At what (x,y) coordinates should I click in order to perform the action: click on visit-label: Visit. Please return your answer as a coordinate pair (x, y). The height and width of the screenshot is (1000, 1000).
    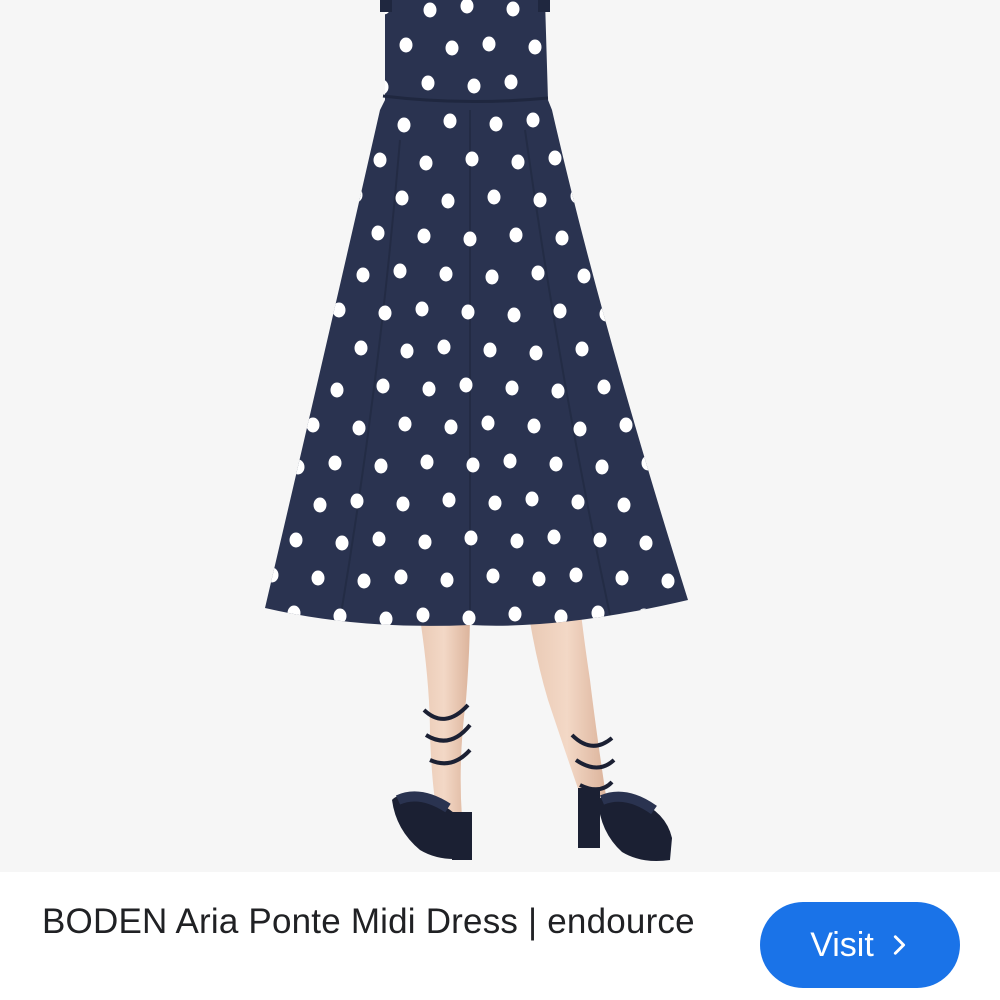
    Looking at the image, I should click on (842, 944).